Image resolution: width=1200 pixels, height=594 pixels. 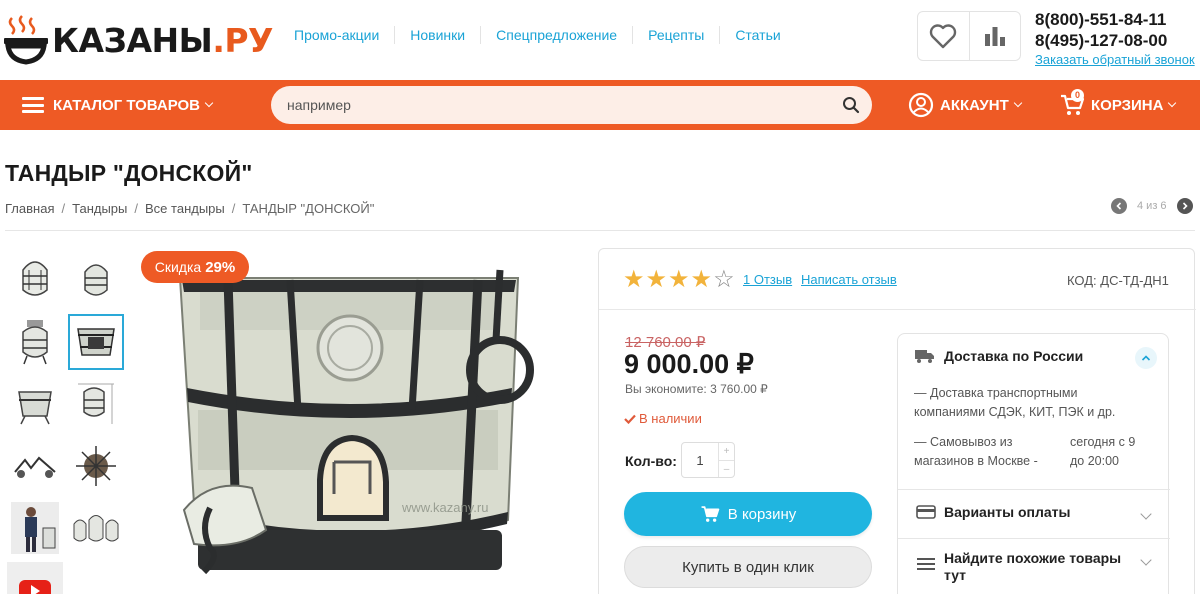 I want to click on youtube-icon, so click(x=35, y=578).